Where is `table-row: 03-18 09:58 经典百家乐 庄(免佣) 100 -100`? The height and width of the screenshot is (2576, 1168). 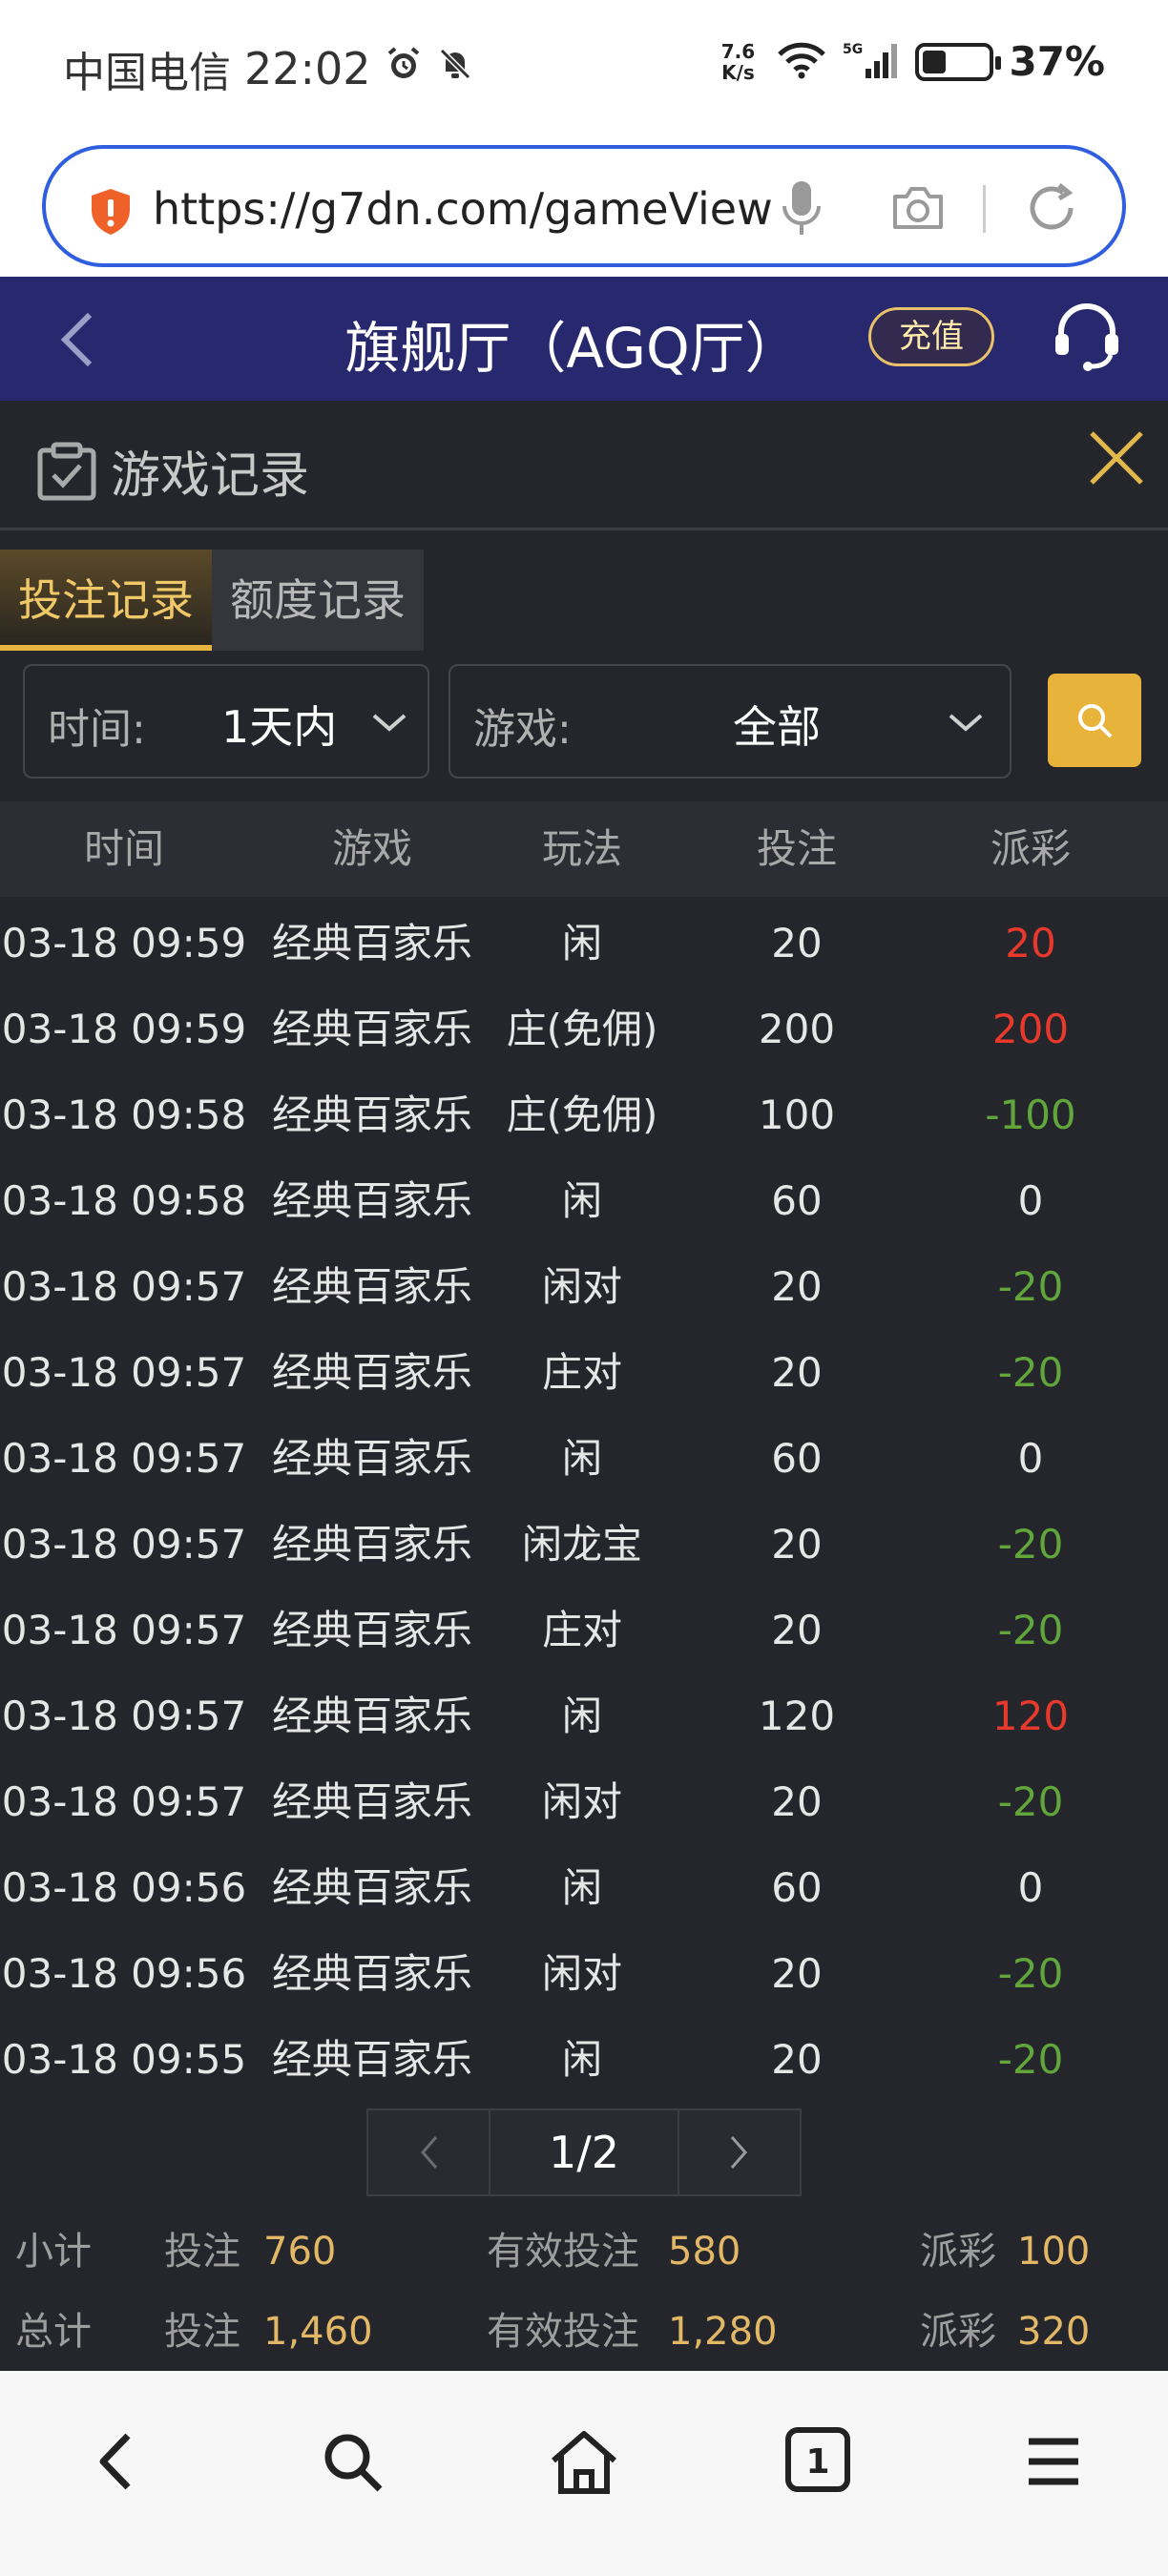 table-row: 03-18 09:58 经典百家乐 庄(免佣) 100 -100 is located at coordinates (584, 1115).